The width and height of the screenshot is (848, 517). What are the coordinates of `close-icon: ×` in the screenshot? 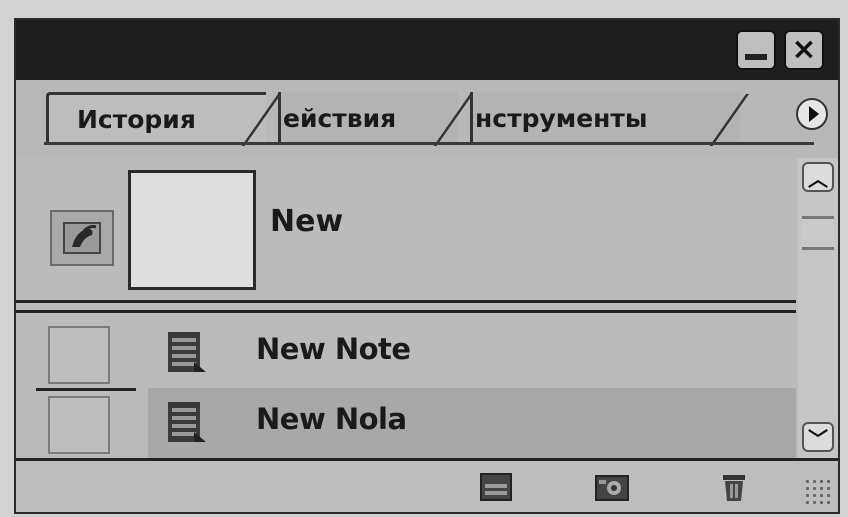 It's located at (804, 49).